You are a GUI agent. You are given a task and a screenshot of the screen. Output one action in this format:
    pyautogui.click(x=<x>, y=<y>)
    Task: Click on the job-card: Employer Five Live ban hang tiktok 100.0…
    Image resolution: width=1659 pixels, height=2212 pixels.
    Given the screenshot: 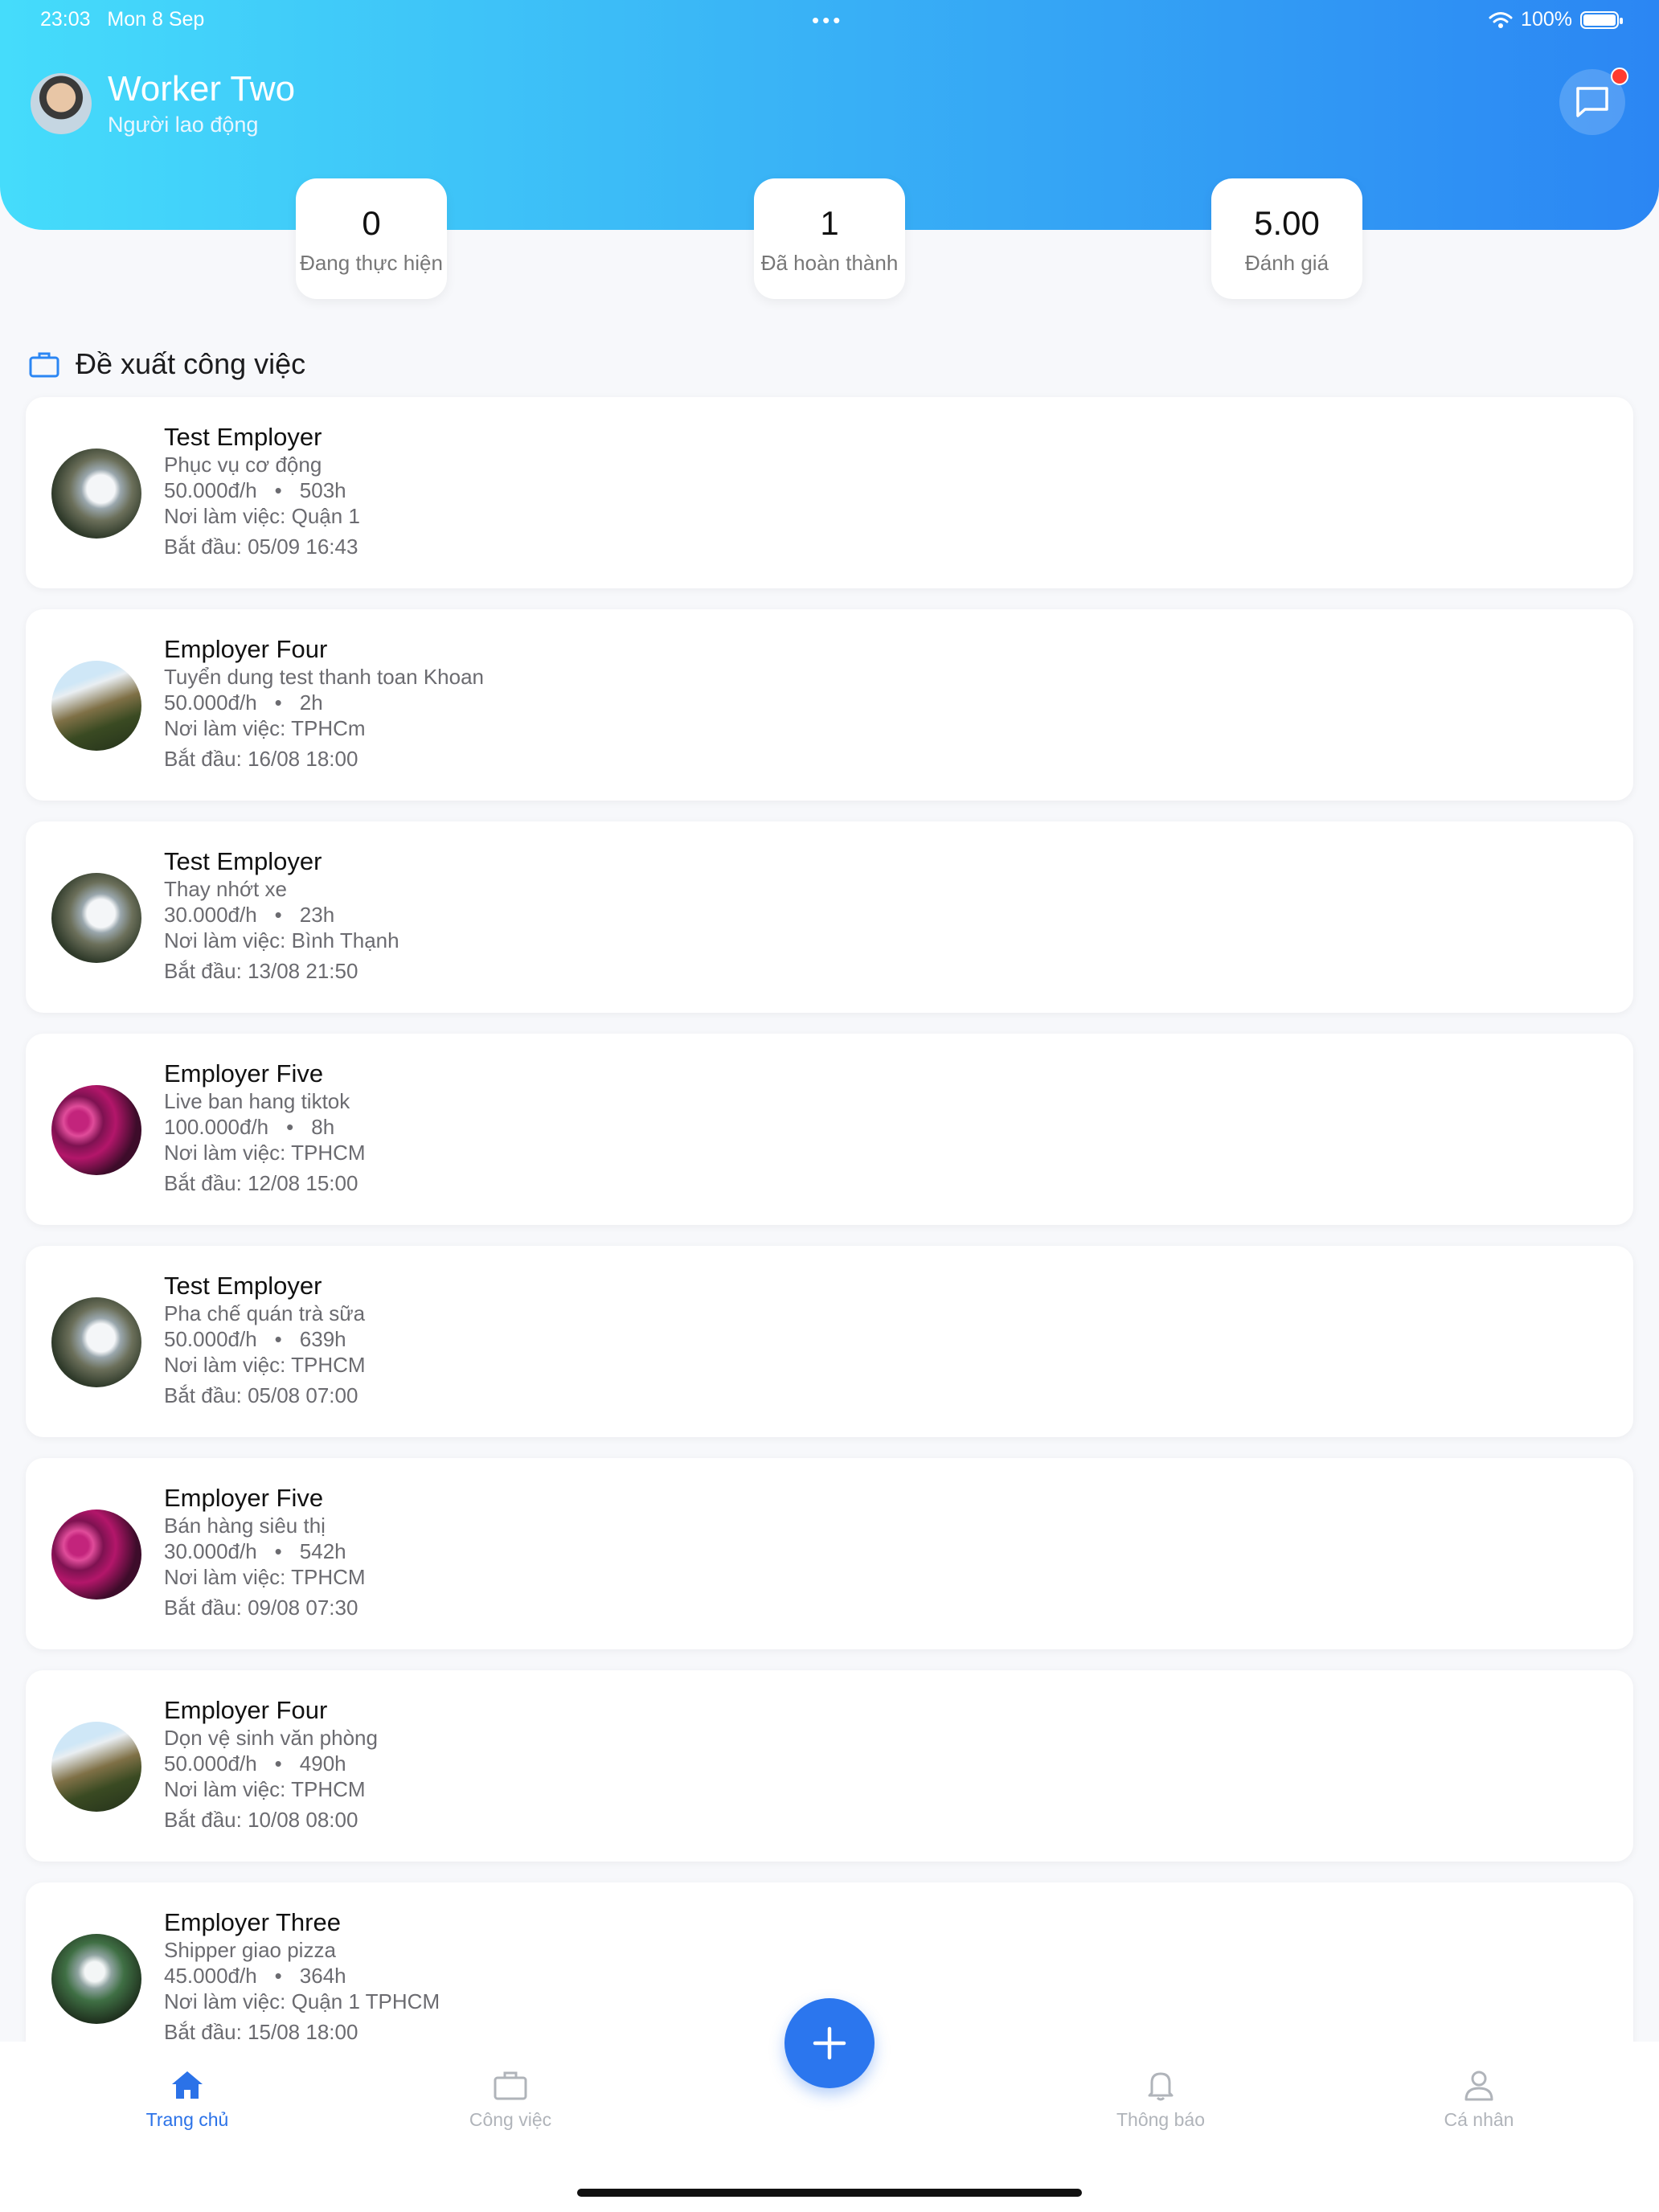 What is the action you would take?
    pyautogui.click(x=829, y=1129)
    